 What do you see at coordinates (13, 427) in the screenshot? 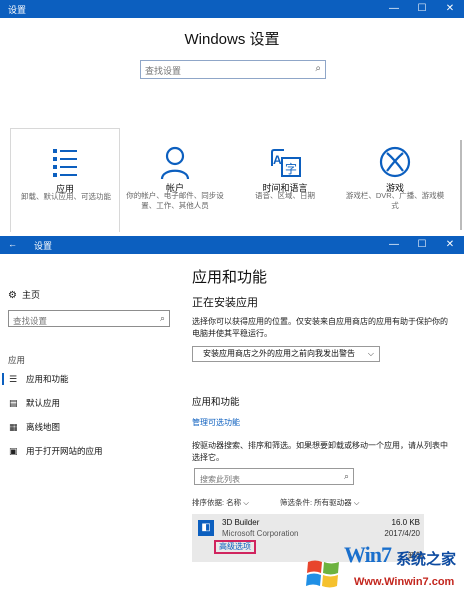
I see `map-icon: ▦` at bounding box center [13, 427].